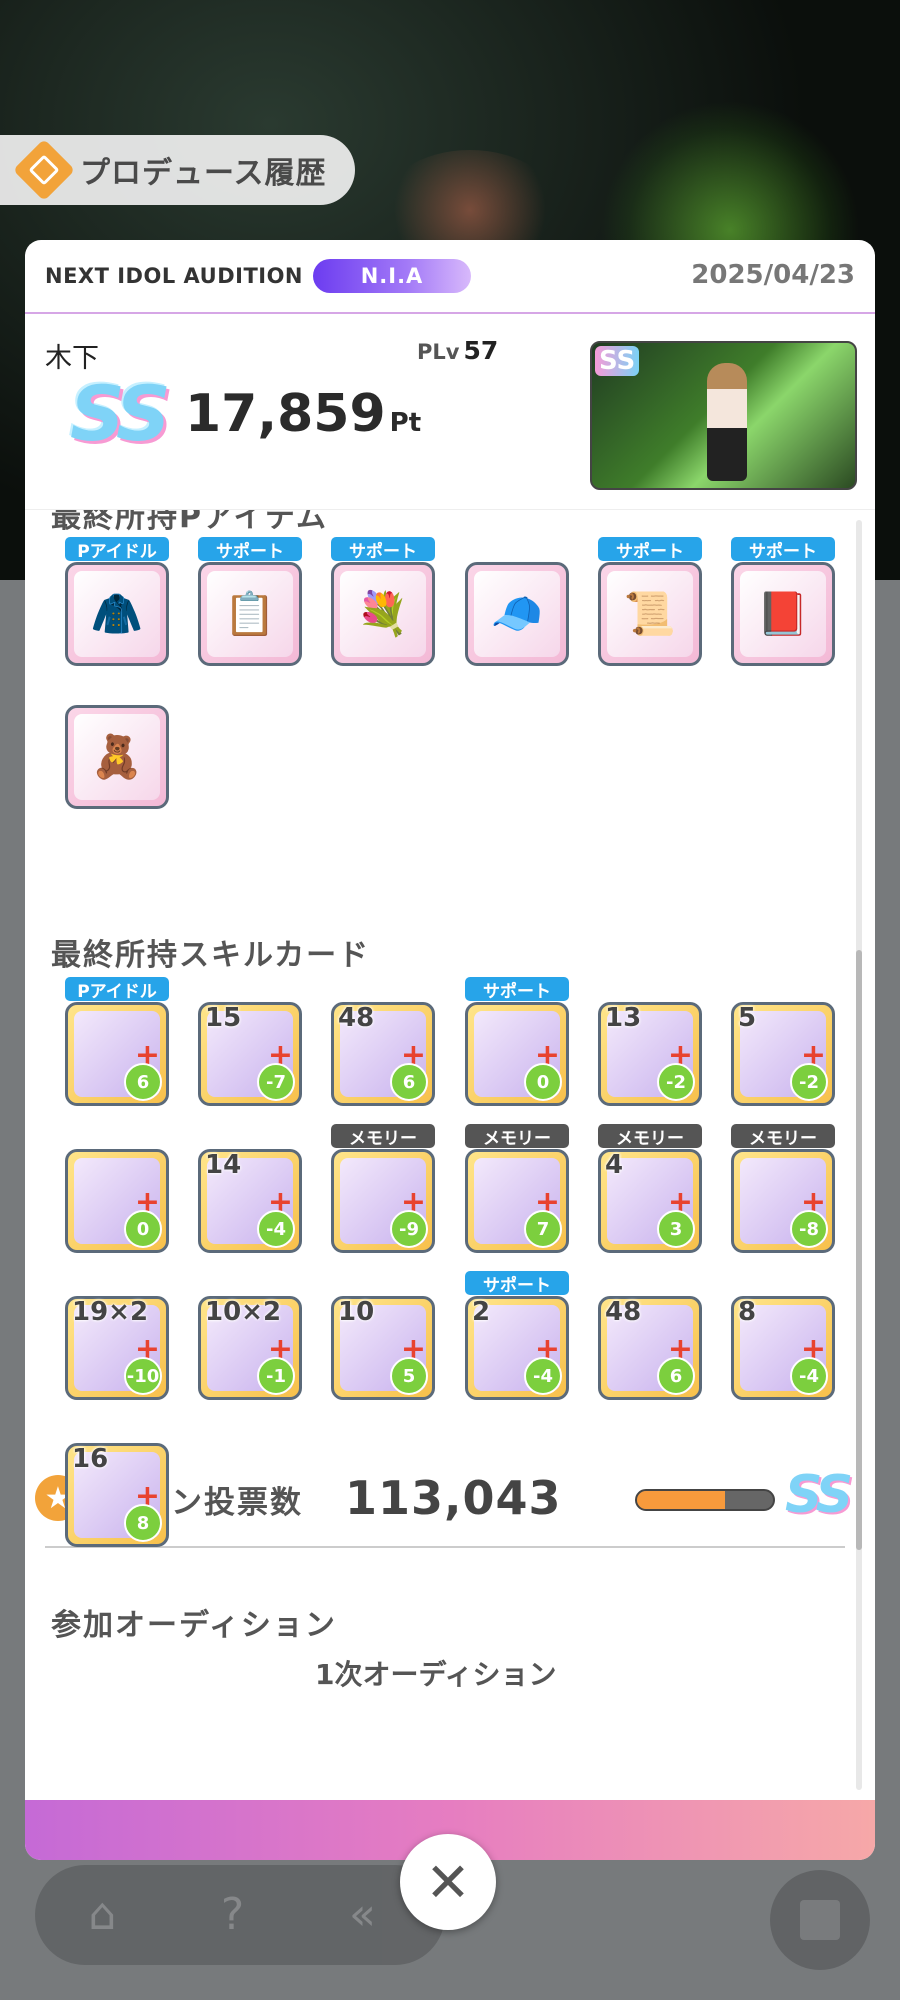 The height and width of the screenshot is (2000, 900). What do you see at coordinates (676, 1229) in the screenshot?
I see `skill-card-cost: 3` at bounding box center [676, 1229].